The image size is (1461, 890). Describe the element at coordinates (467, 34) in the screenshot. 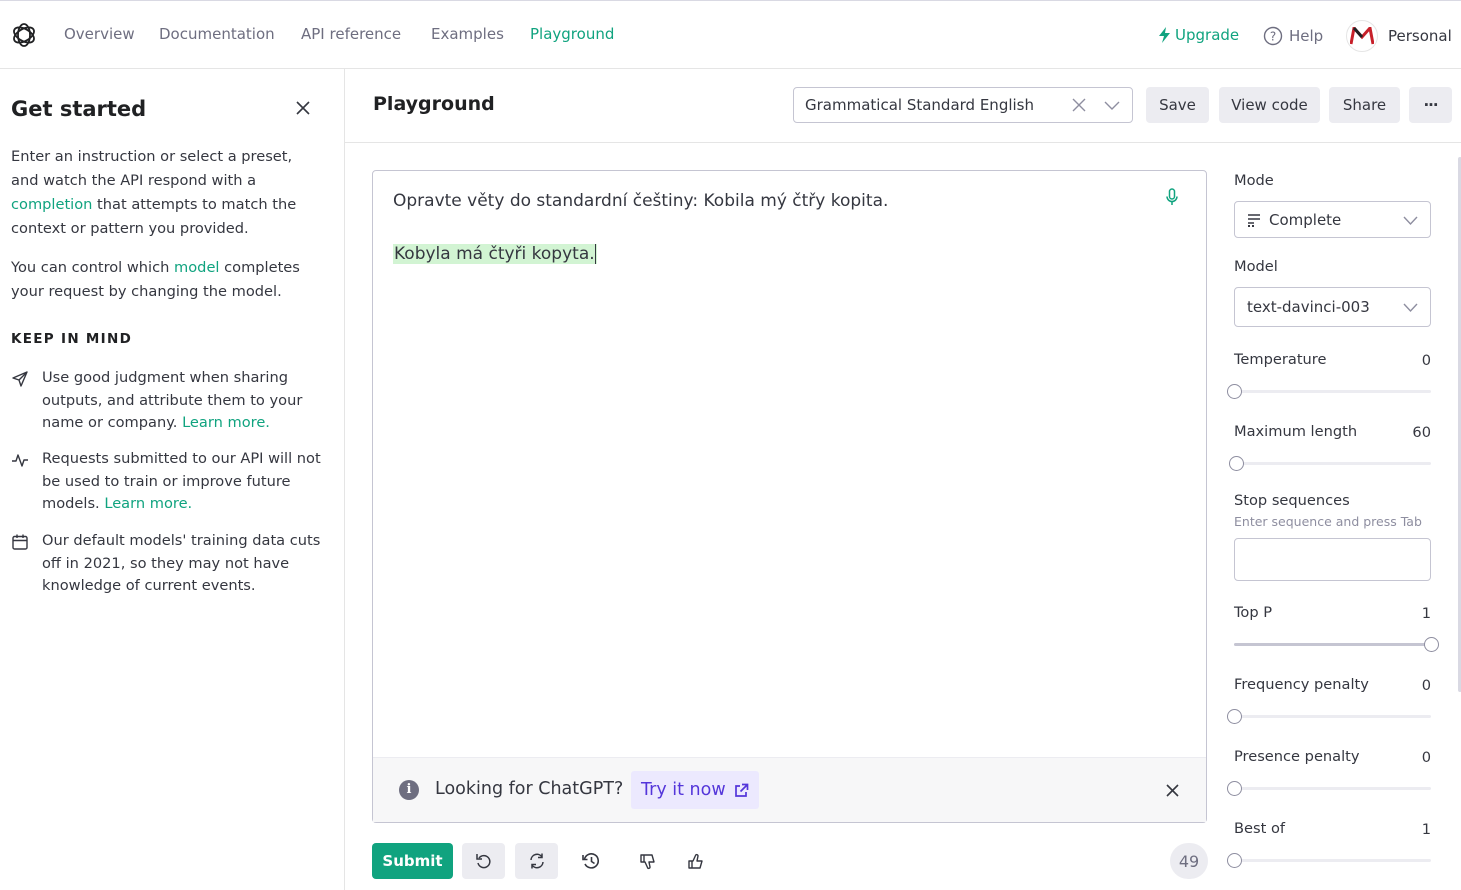

I see `nav-examples: Examples` at that location.